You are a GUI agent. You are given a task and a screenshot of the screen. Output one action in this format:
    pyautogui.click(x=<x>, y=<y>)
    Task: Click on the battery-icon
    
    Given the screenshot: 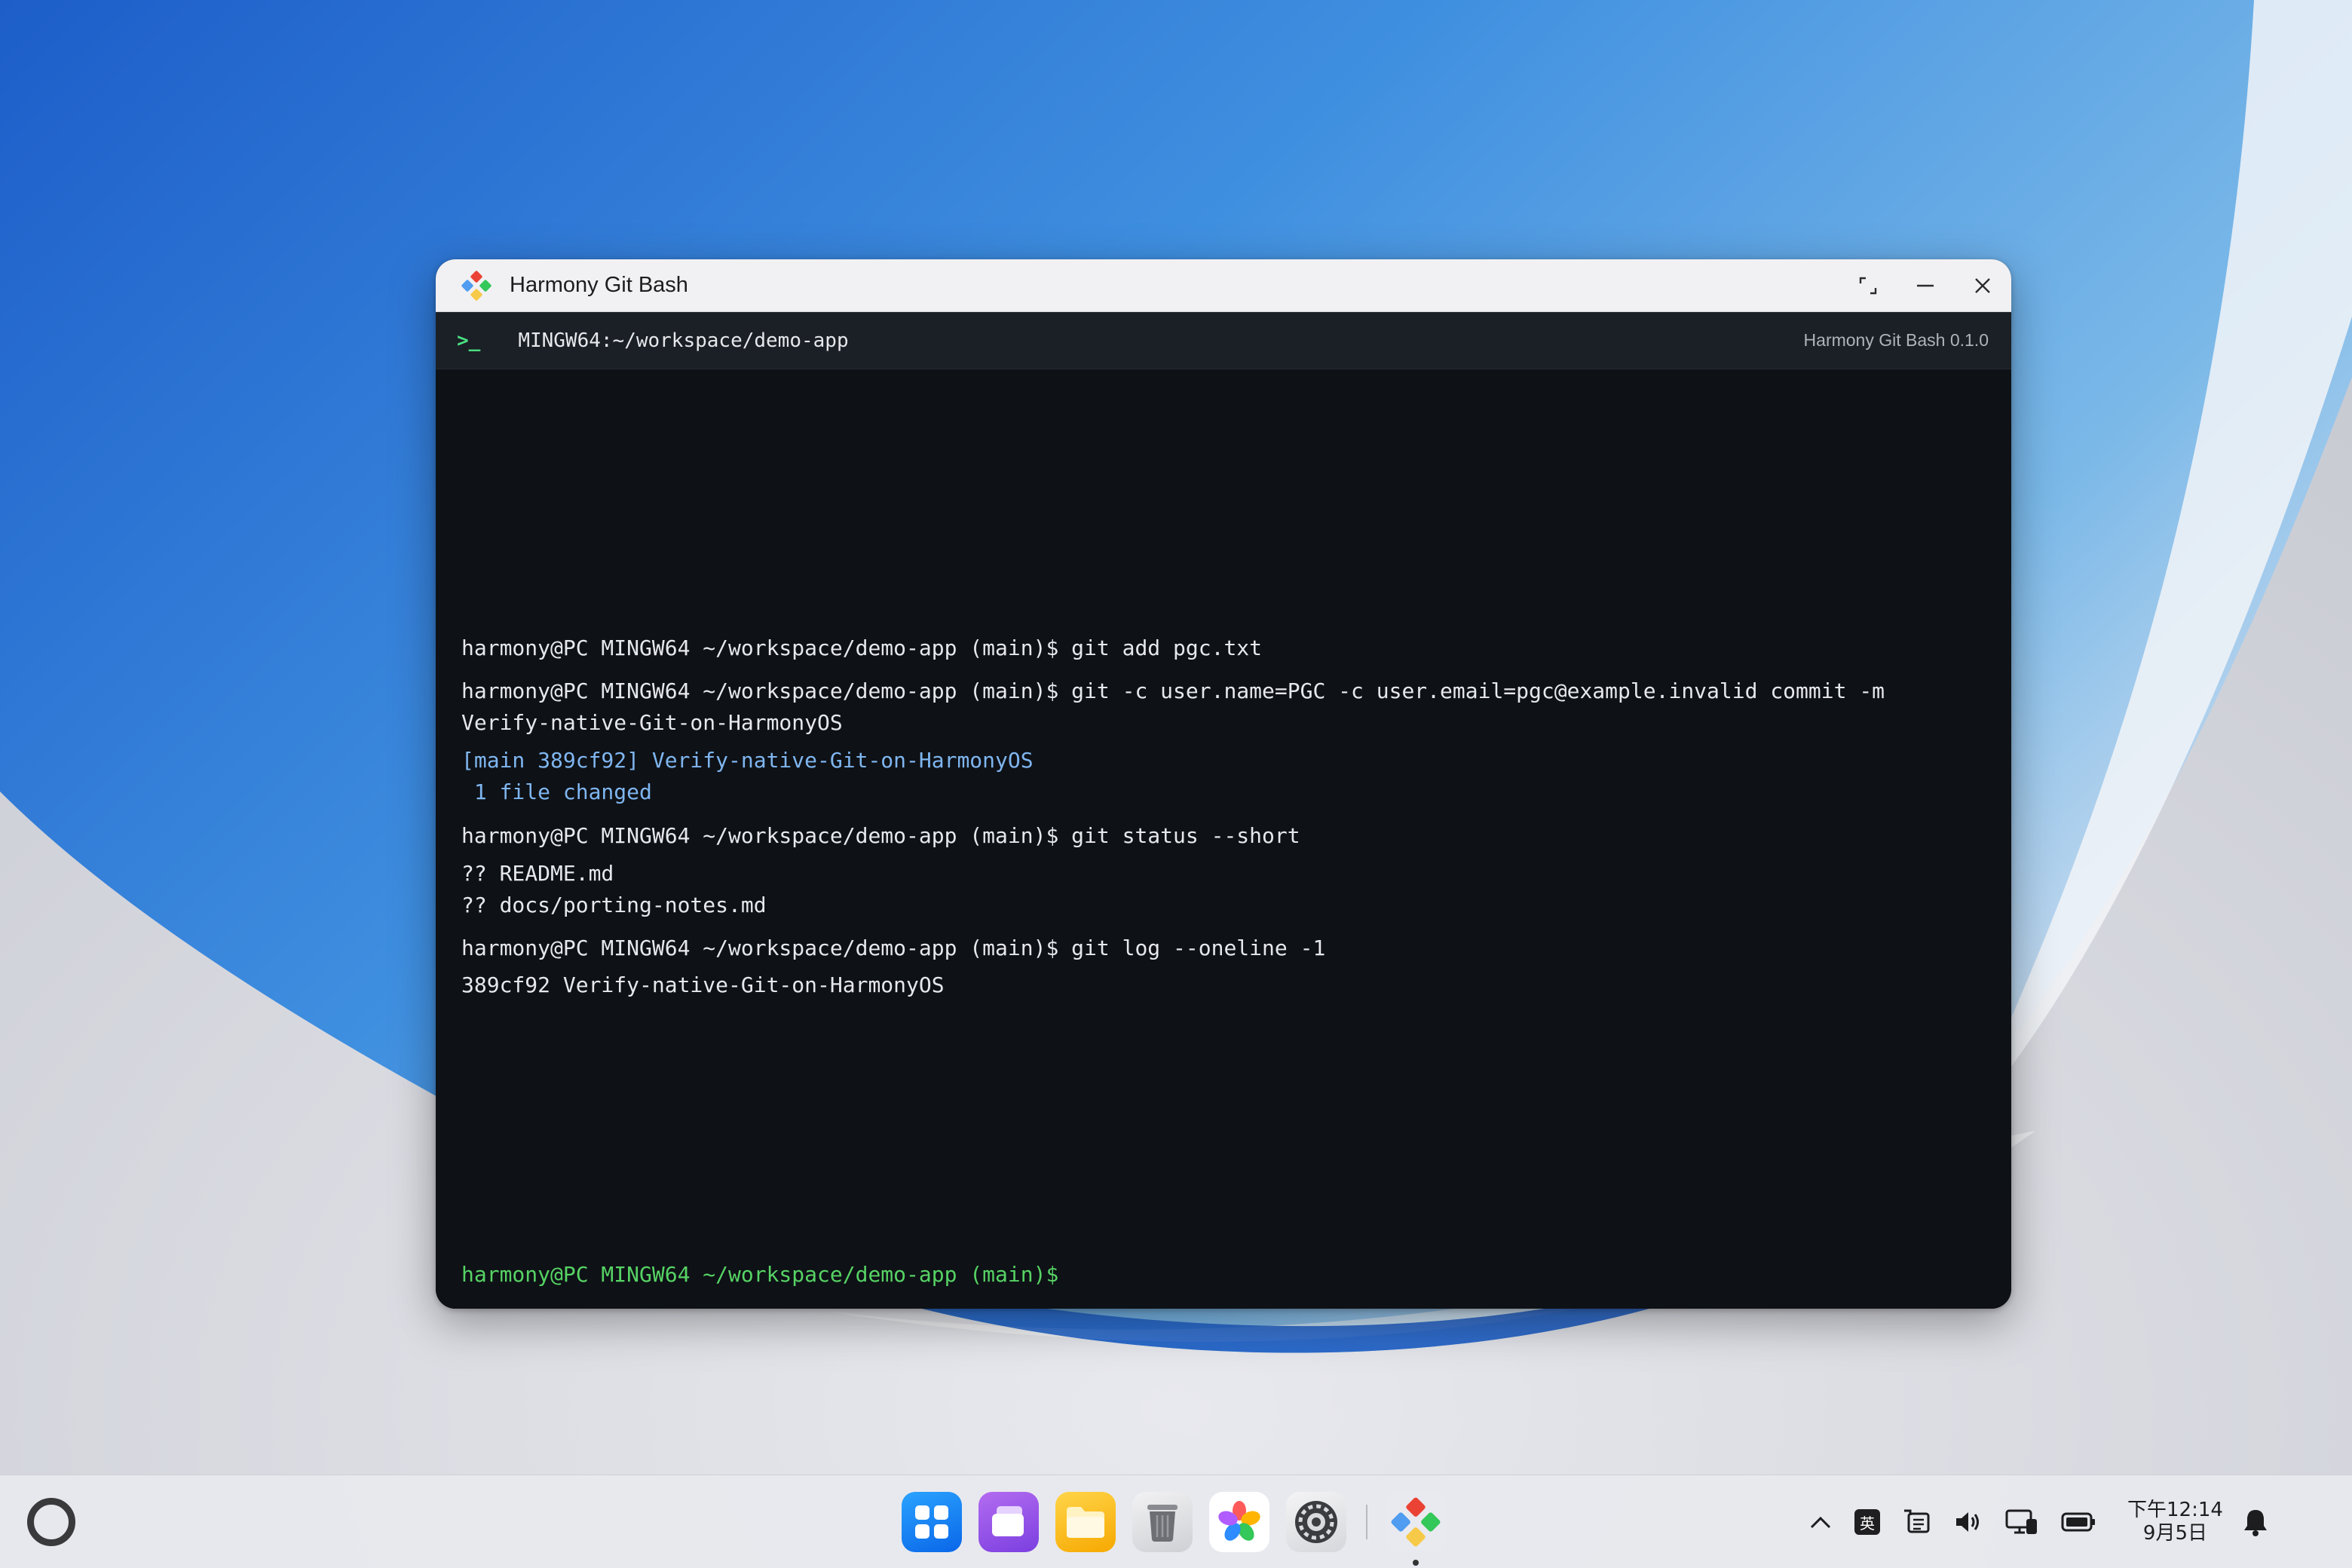 What is the action you would take?
    pyautogui.click(x=2078, y=1522)
    